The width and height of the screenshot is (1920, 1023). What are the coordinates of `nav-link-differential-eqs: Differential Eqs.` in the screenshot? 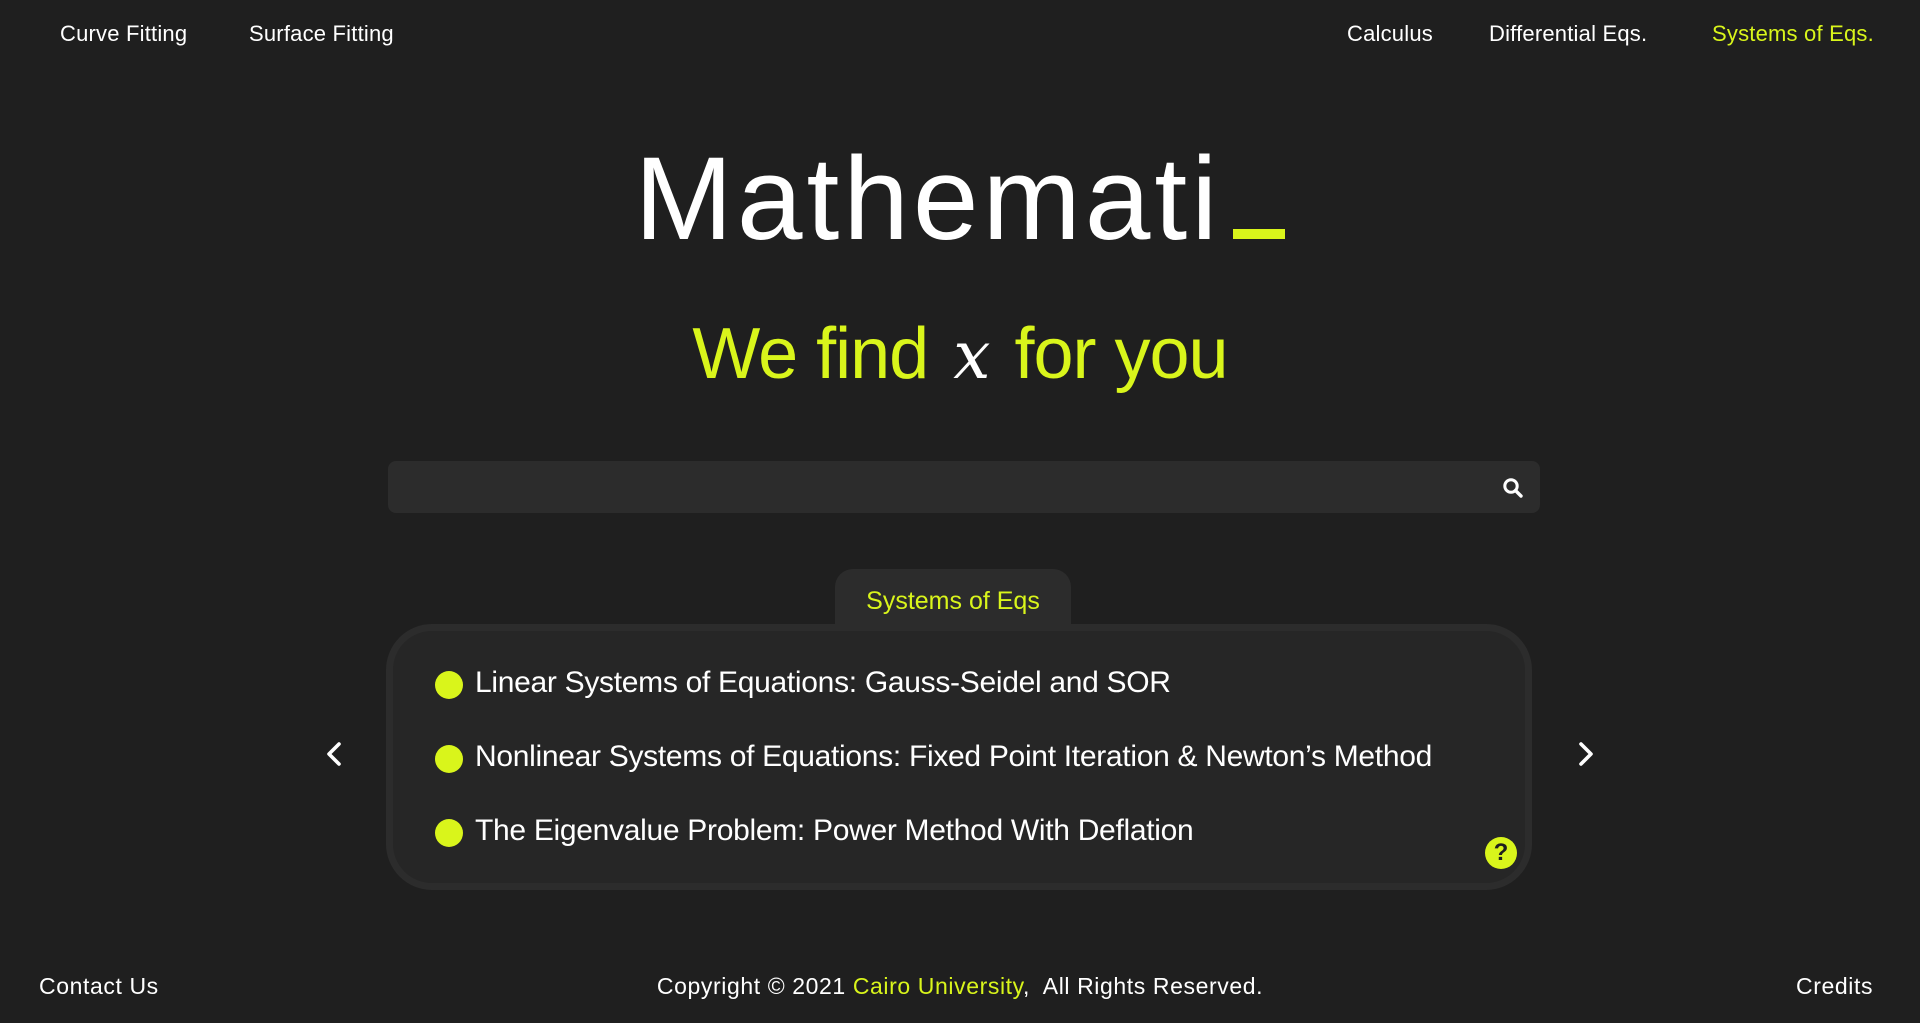 It's located at (1568, 34).